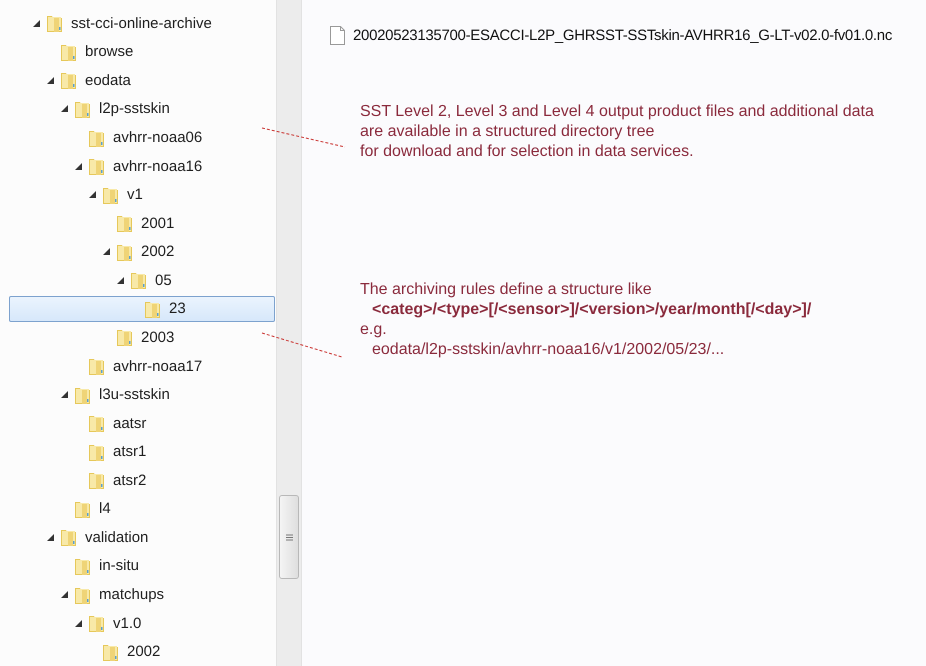 The image size is (926, 666). I want to click on tree-item: avhrr-noaa17, so click(142, 366).